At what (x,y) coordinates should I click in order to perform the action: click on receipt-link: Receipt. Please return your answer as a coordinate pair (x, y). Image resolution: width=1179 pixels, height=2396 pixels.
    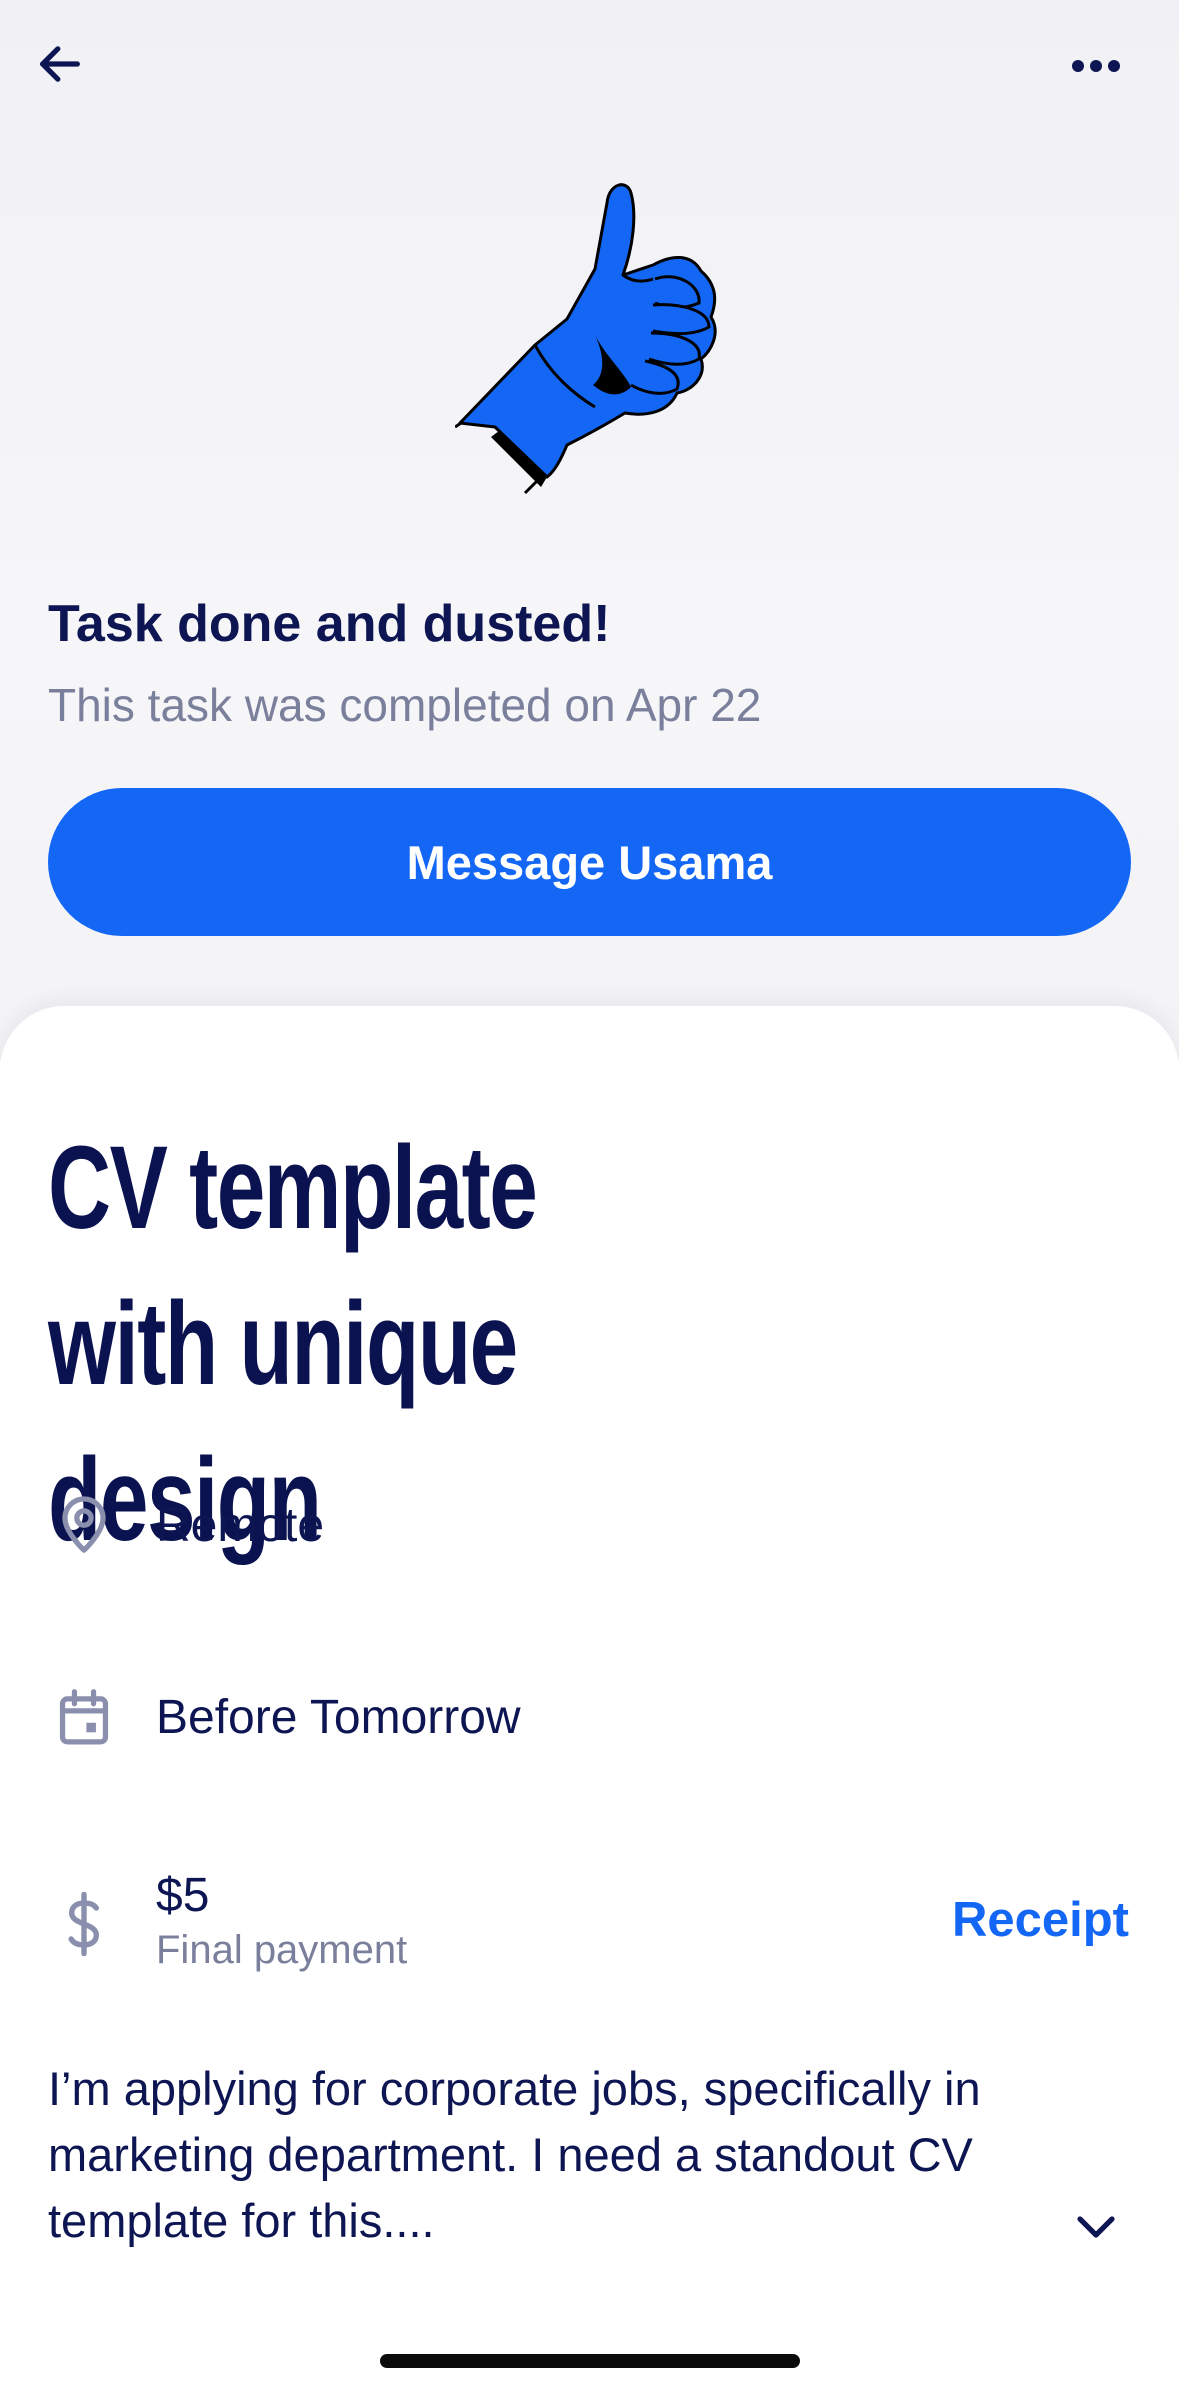
    Looking at the image, I should click on (1040, 1920).